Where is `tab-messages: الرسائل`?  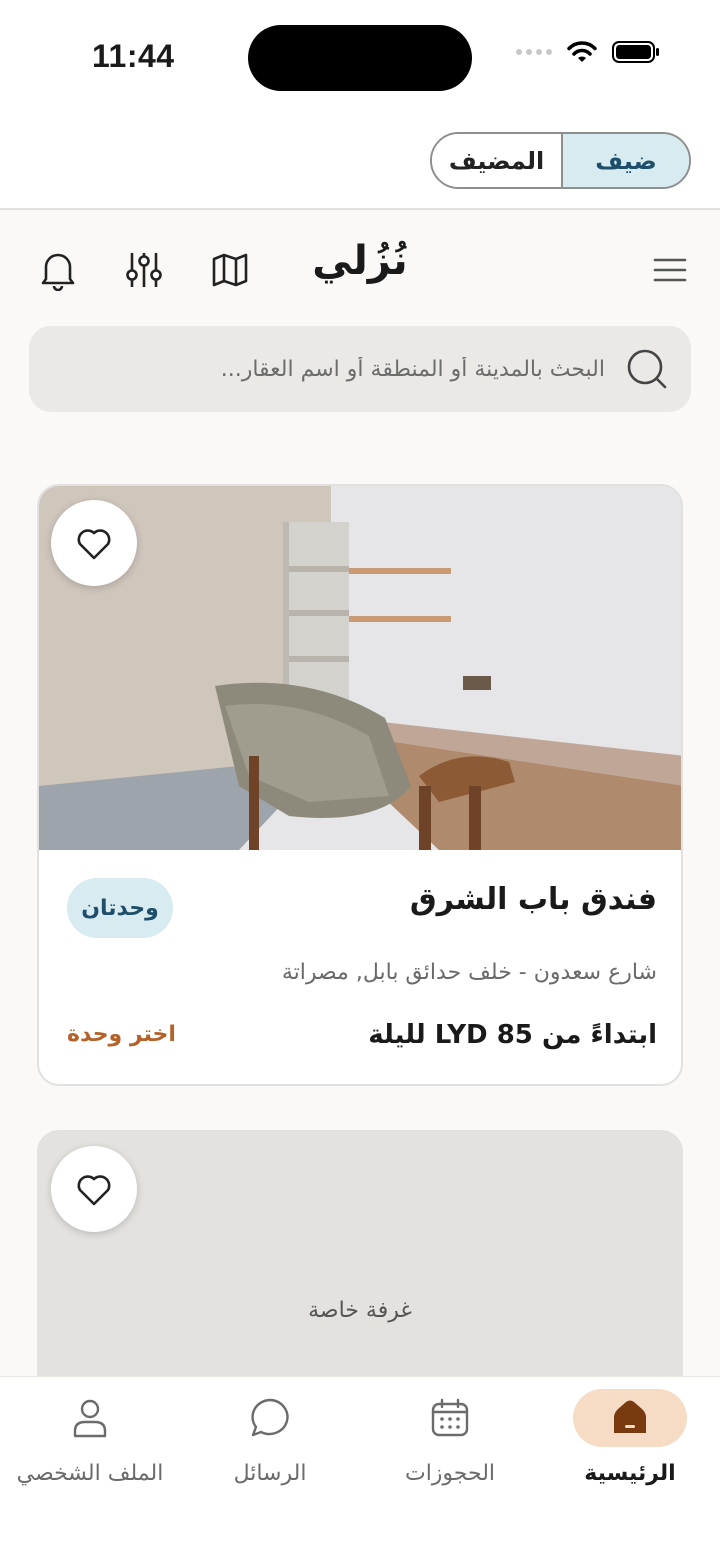 tab-messages: الرسائل is located at coordinates (270, 1449).